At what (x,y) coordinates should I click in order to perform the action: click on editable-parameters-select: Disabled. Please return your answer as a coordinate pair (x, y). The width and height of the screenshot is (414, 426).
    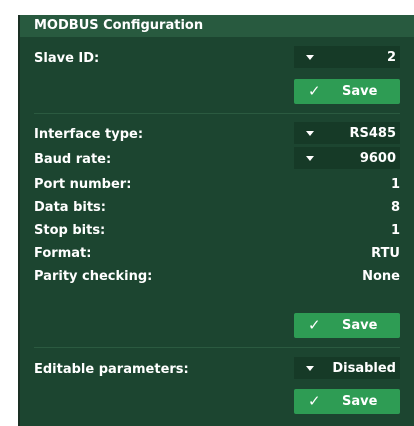
    Looking at the image, I should click on (347, 368).